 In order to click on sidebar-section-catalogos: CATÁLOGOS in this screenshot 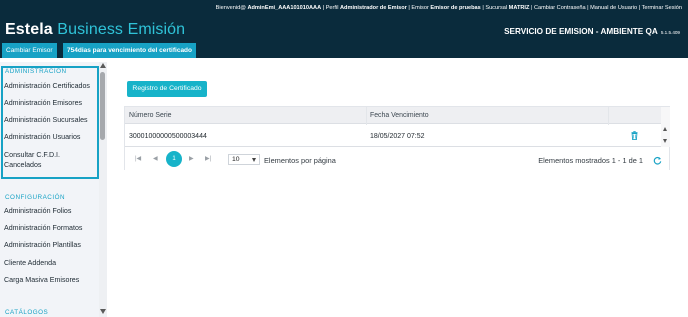, I will do `click(27, 312)`.